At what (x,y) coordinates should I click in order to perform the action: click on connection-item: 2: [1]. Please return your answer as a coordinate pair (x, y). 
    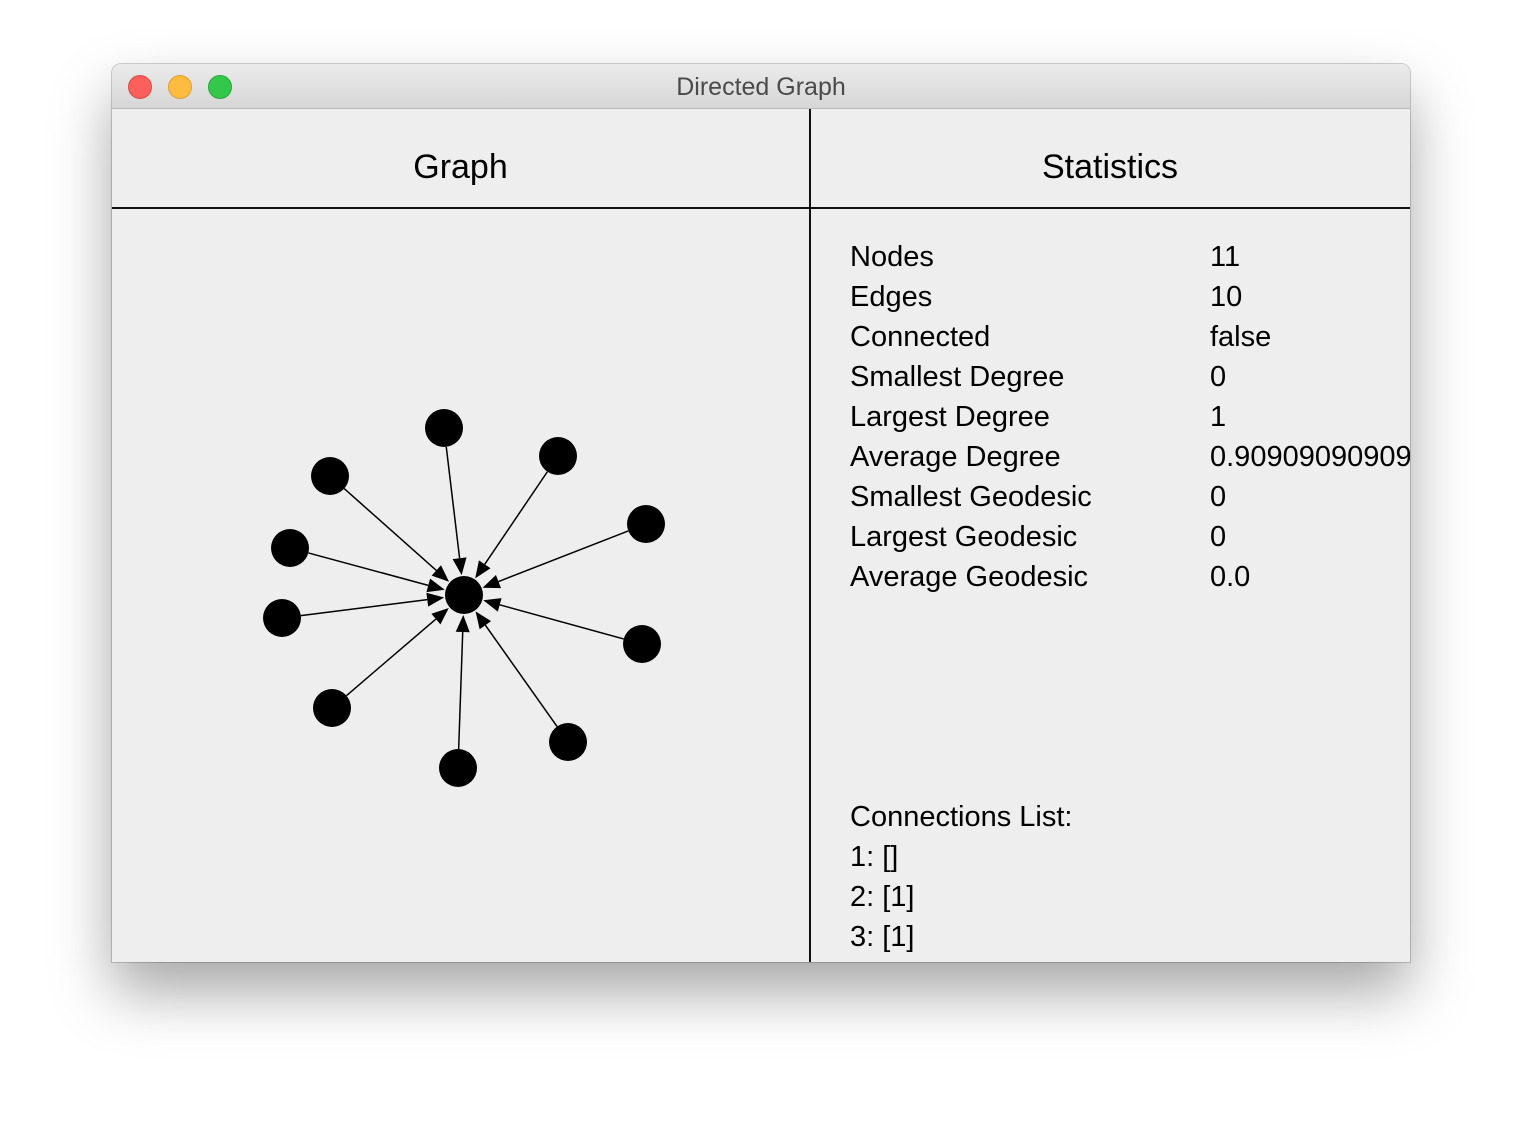
    Looking at the image, I should click on (882, 897).